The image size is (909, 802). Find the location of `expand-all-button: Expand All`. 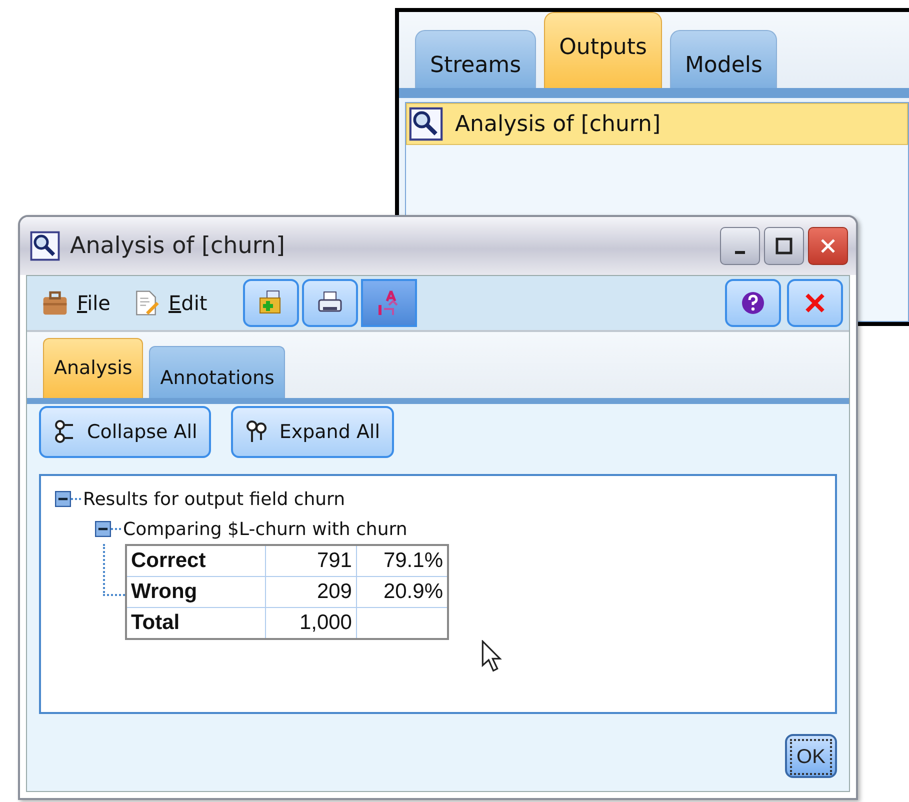

expand-all-button: Expand All is located at coordinates (312, 432).